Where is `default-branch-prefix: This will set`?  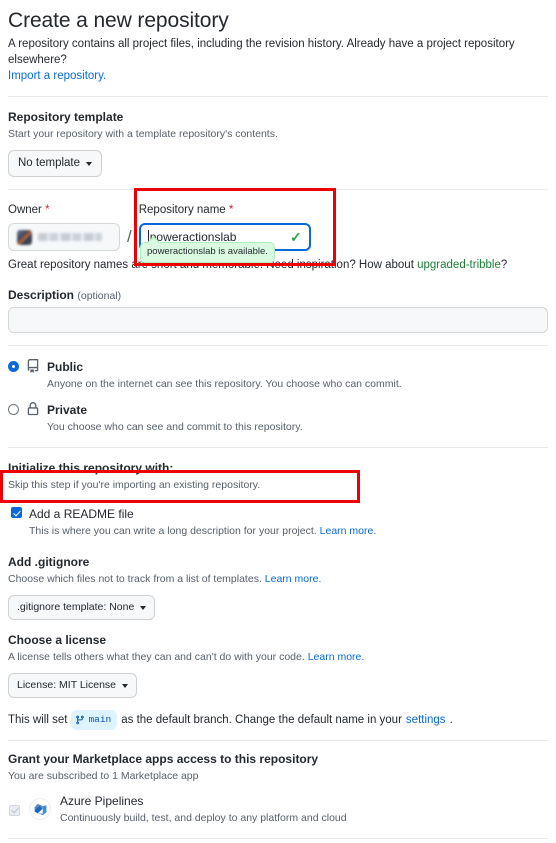 default-branch-prefix: This will set is located at coordinates (38, 720).